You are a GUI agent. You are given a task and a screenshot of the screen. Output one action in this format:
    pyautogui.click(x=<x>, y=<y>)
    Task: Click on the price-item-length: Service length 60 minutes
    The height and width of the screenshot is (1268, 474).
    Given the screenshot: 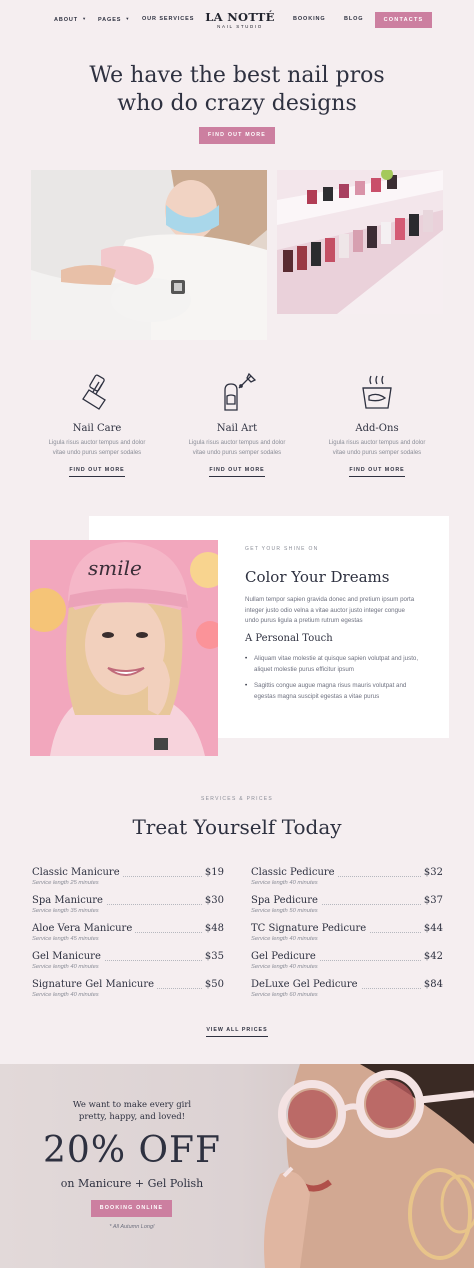 What is the action you would take?
    pyautogui.click(x=284, y=995)
    